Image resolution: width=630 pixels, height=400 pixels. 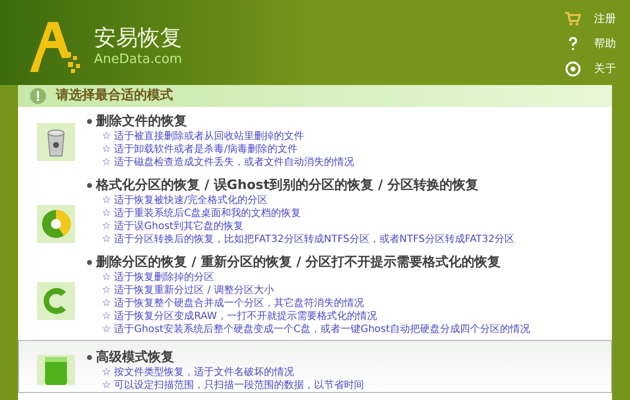 I want to click on feature-item: ☆ 适于恢复整个硬盘合并成一个分区，其它盘符消失的情况, so click(x=234, y=303).